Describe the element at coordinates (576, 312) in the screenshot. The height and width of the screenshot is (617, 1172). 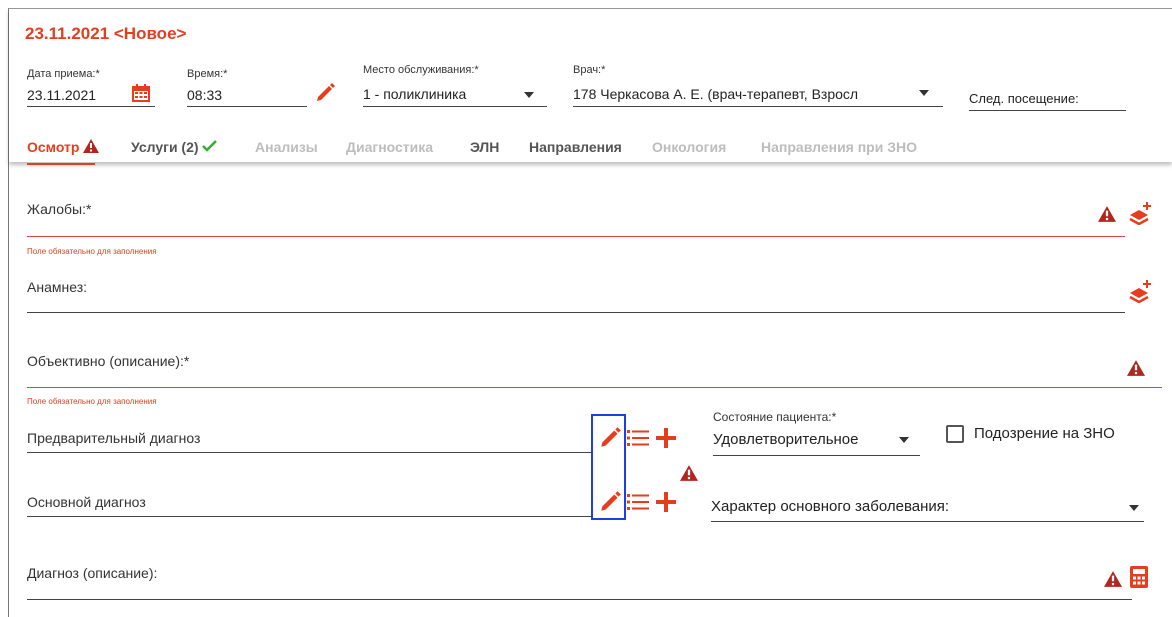
I see `anamnesis-input` at that location.